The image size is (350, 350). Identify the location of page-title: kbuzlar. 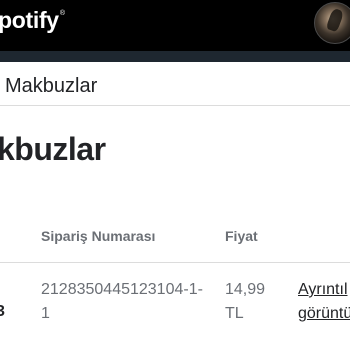
(53, 149).